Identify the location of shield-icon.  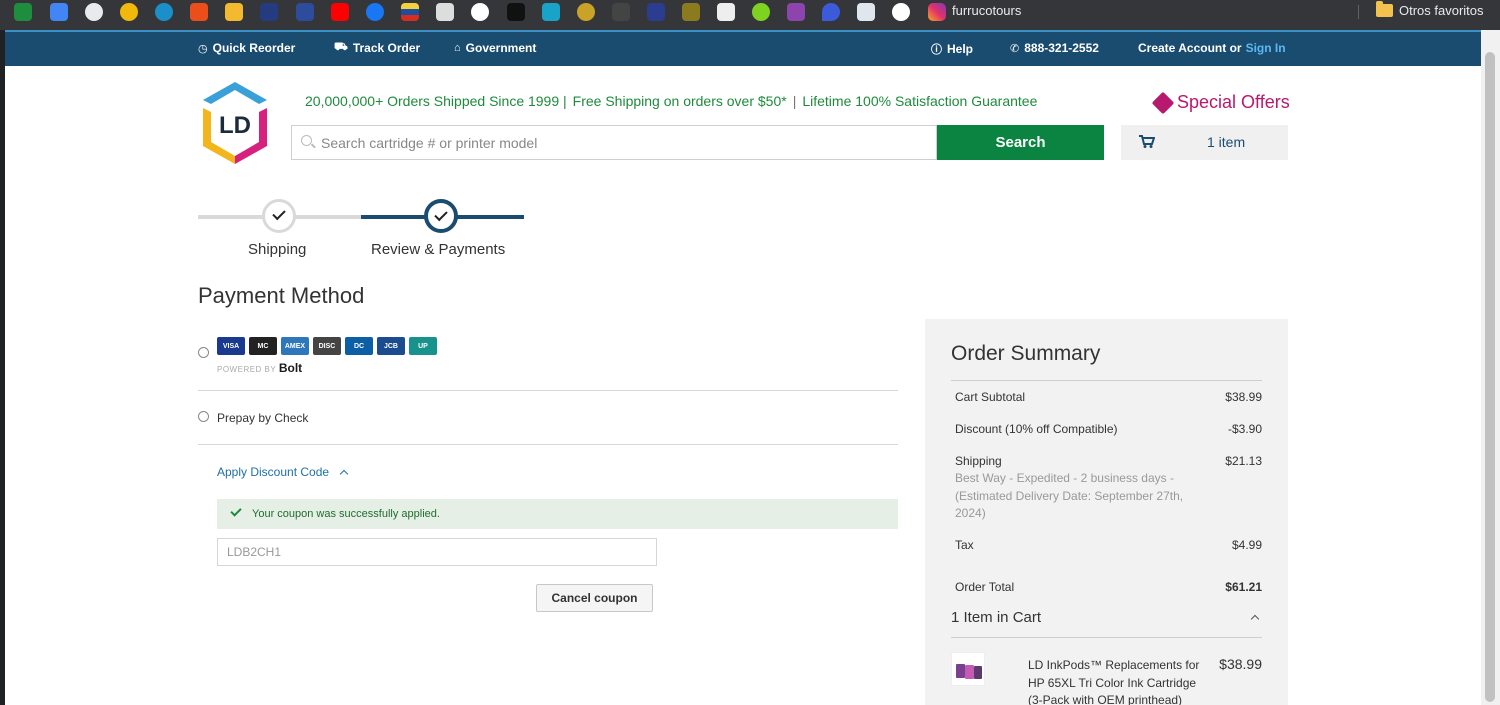
(656, 12).